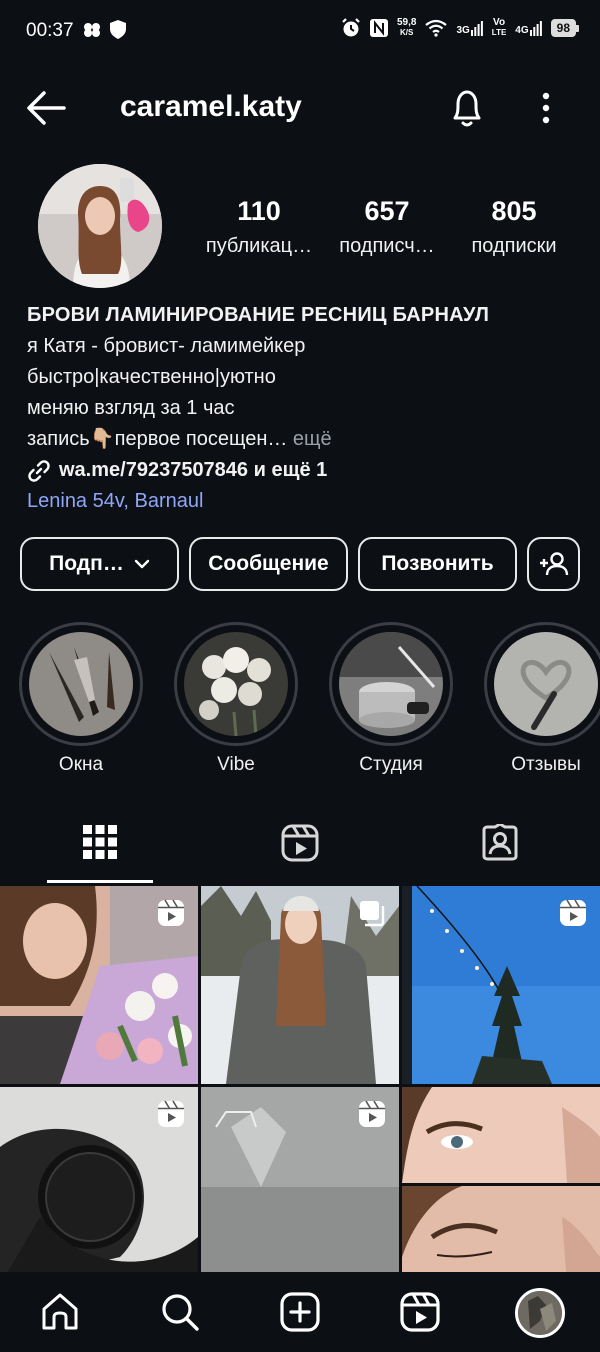  What do you see at coordinates (391, 764) in the screenshot?
I see `highlight-label: Студия` at bounding box center [391, 764].